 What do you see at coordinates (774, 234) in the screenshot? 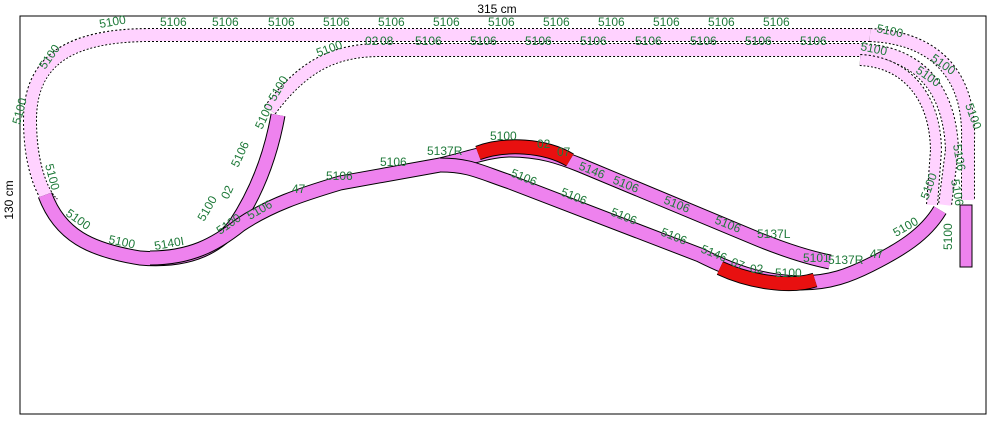
I see `track-label: 5137L` at bounding box center [774, 234].